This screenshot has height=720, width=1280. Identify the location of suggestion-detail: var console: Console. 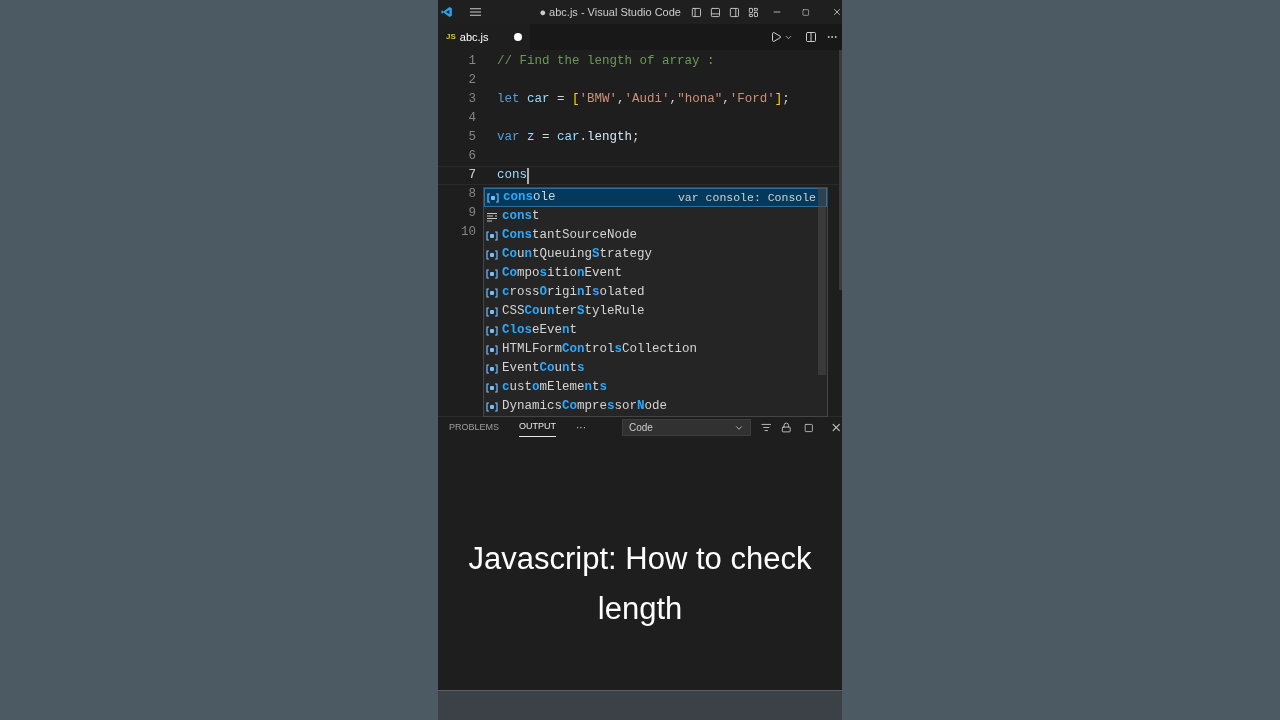
(746, 197).